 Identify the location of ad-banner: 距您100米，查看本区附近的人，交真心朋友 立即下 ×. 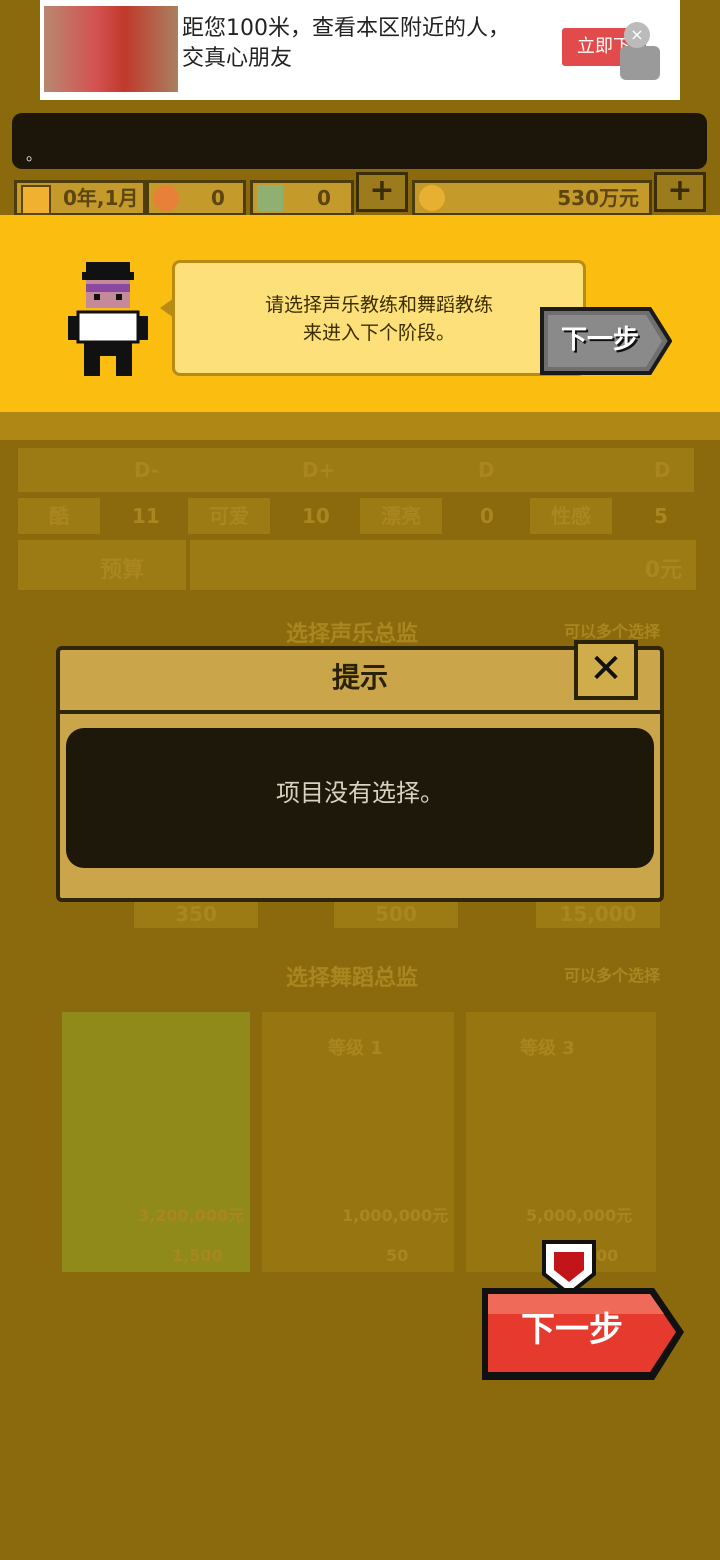
(360, 50).